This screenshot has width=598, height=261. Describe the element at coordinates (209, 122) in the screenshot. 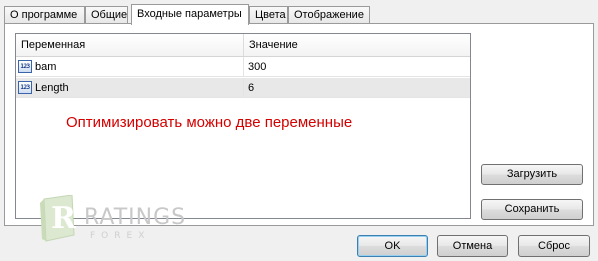

I see `annotation-text: Оптимизировать можно две переменные` at that location.